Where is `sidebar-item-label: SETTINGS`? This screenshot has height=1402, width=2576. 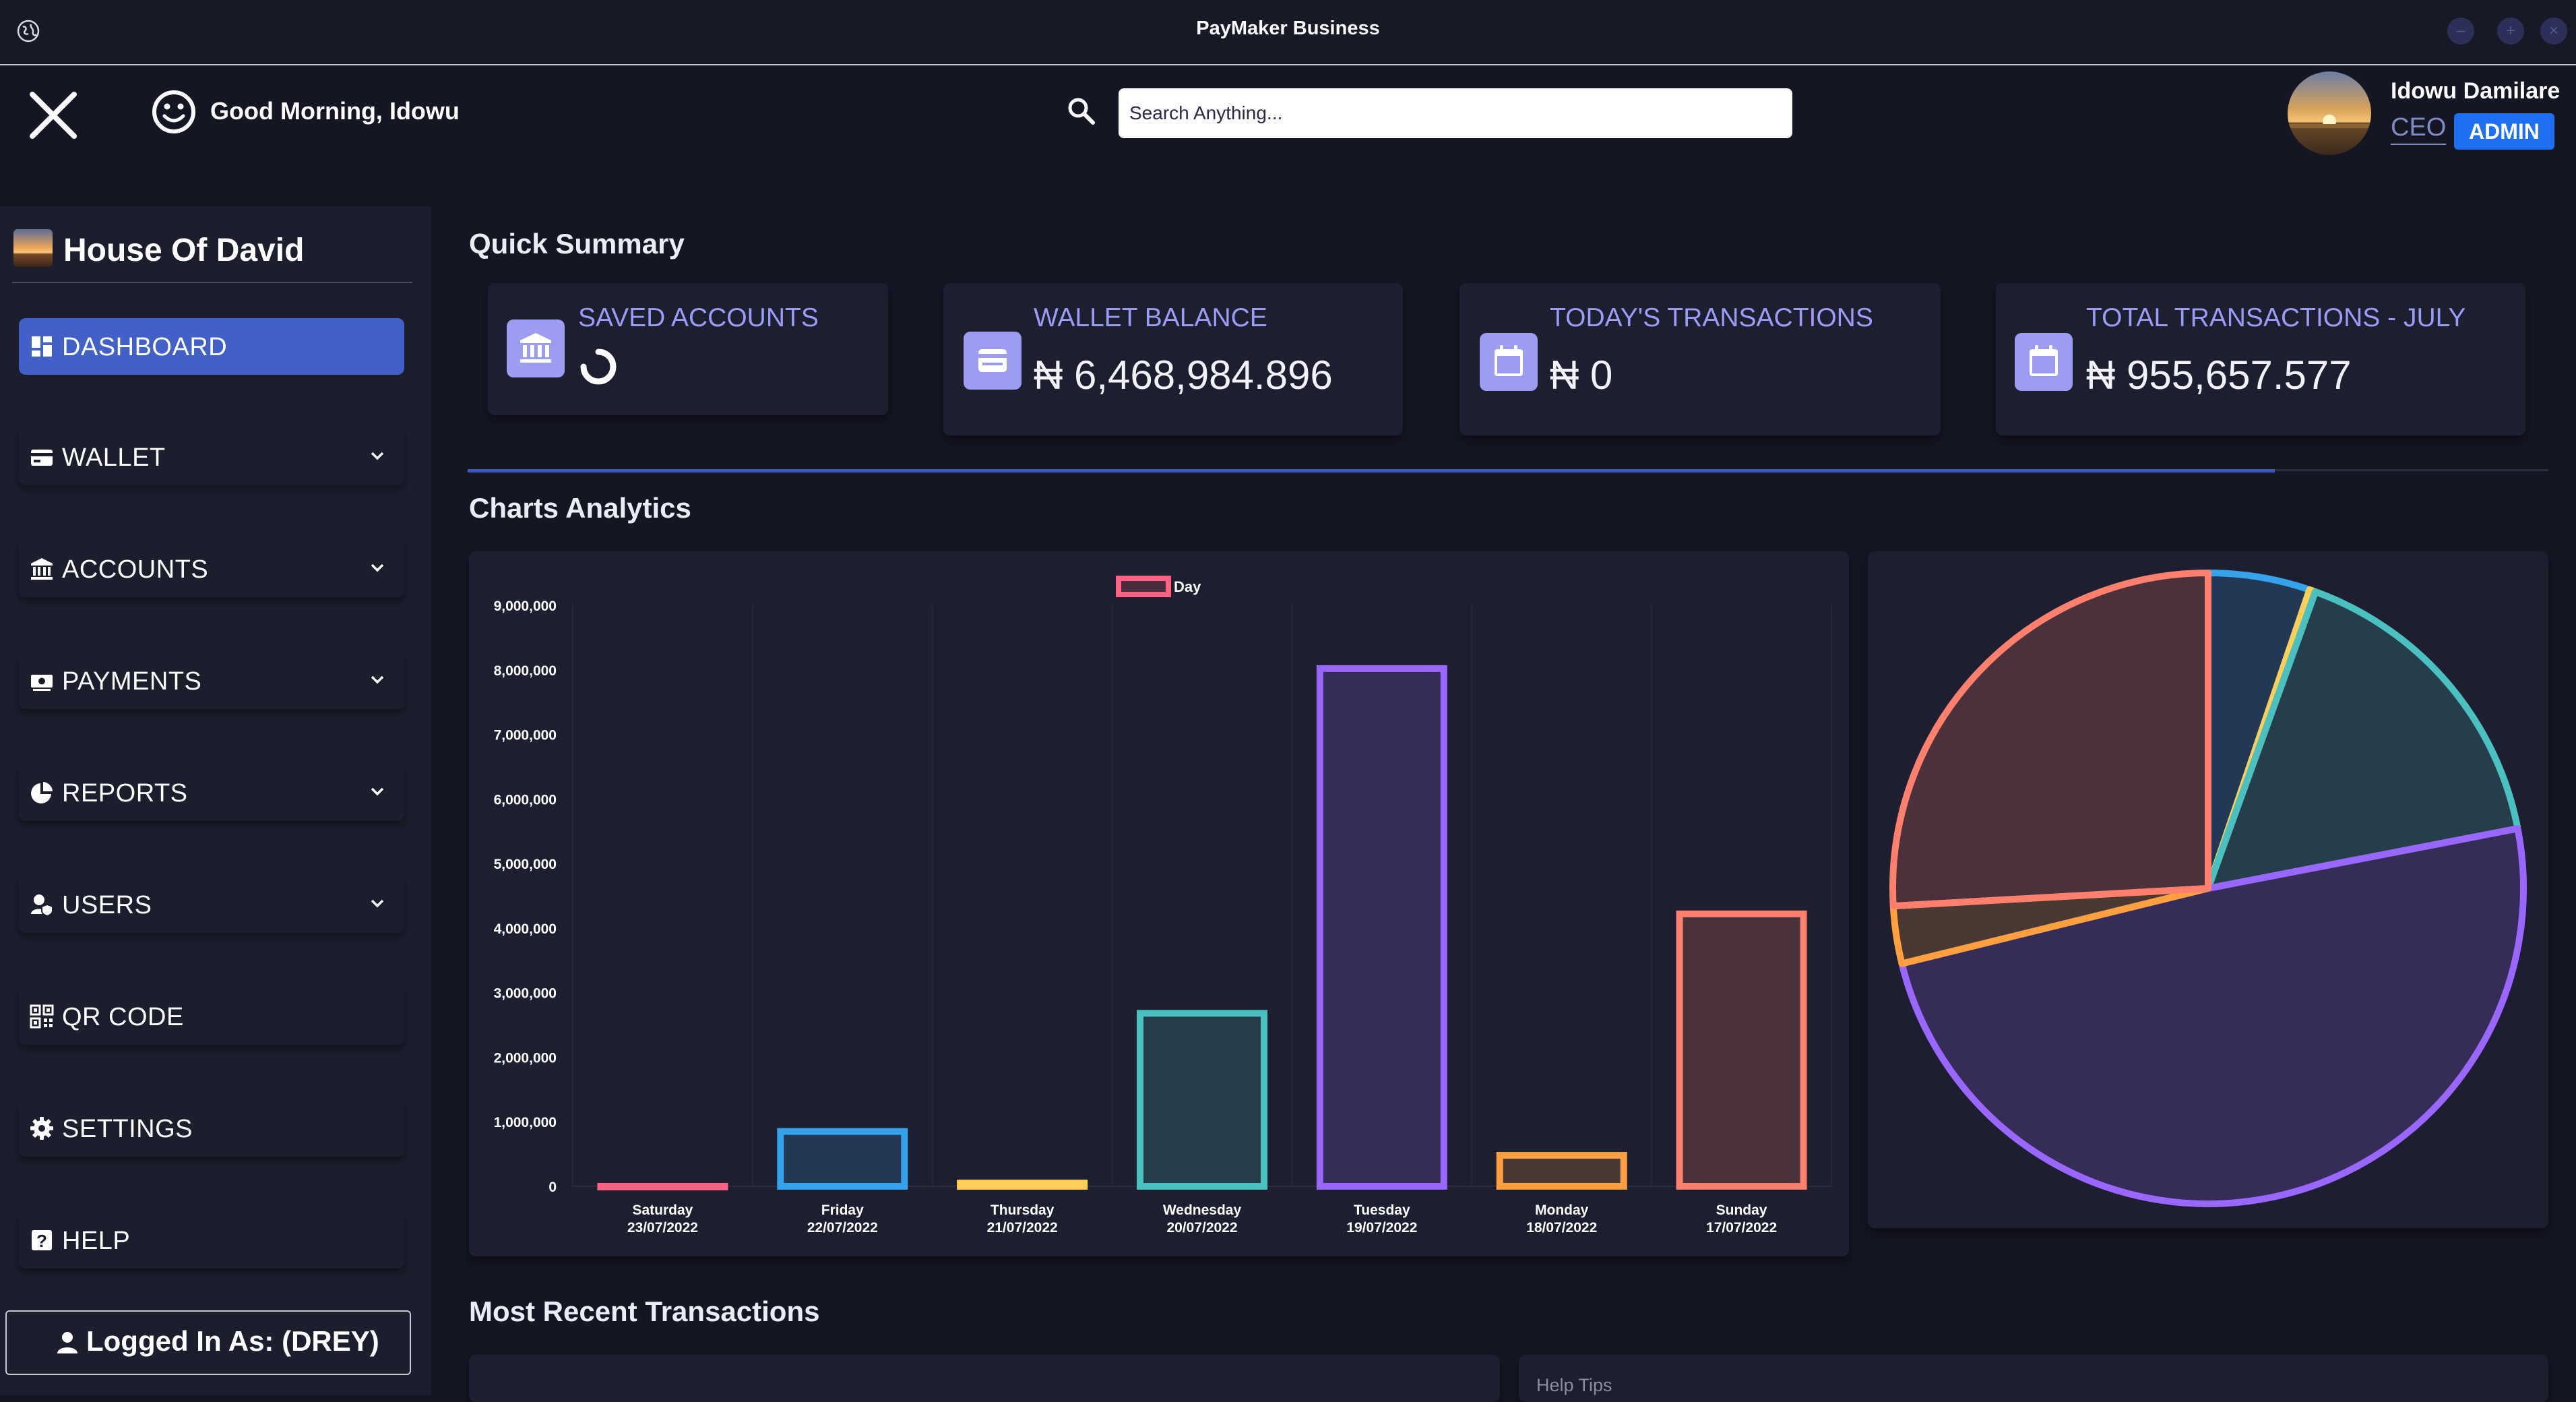
sidebar-item-label: SETTINGS is located at coordinates (127, 1129).